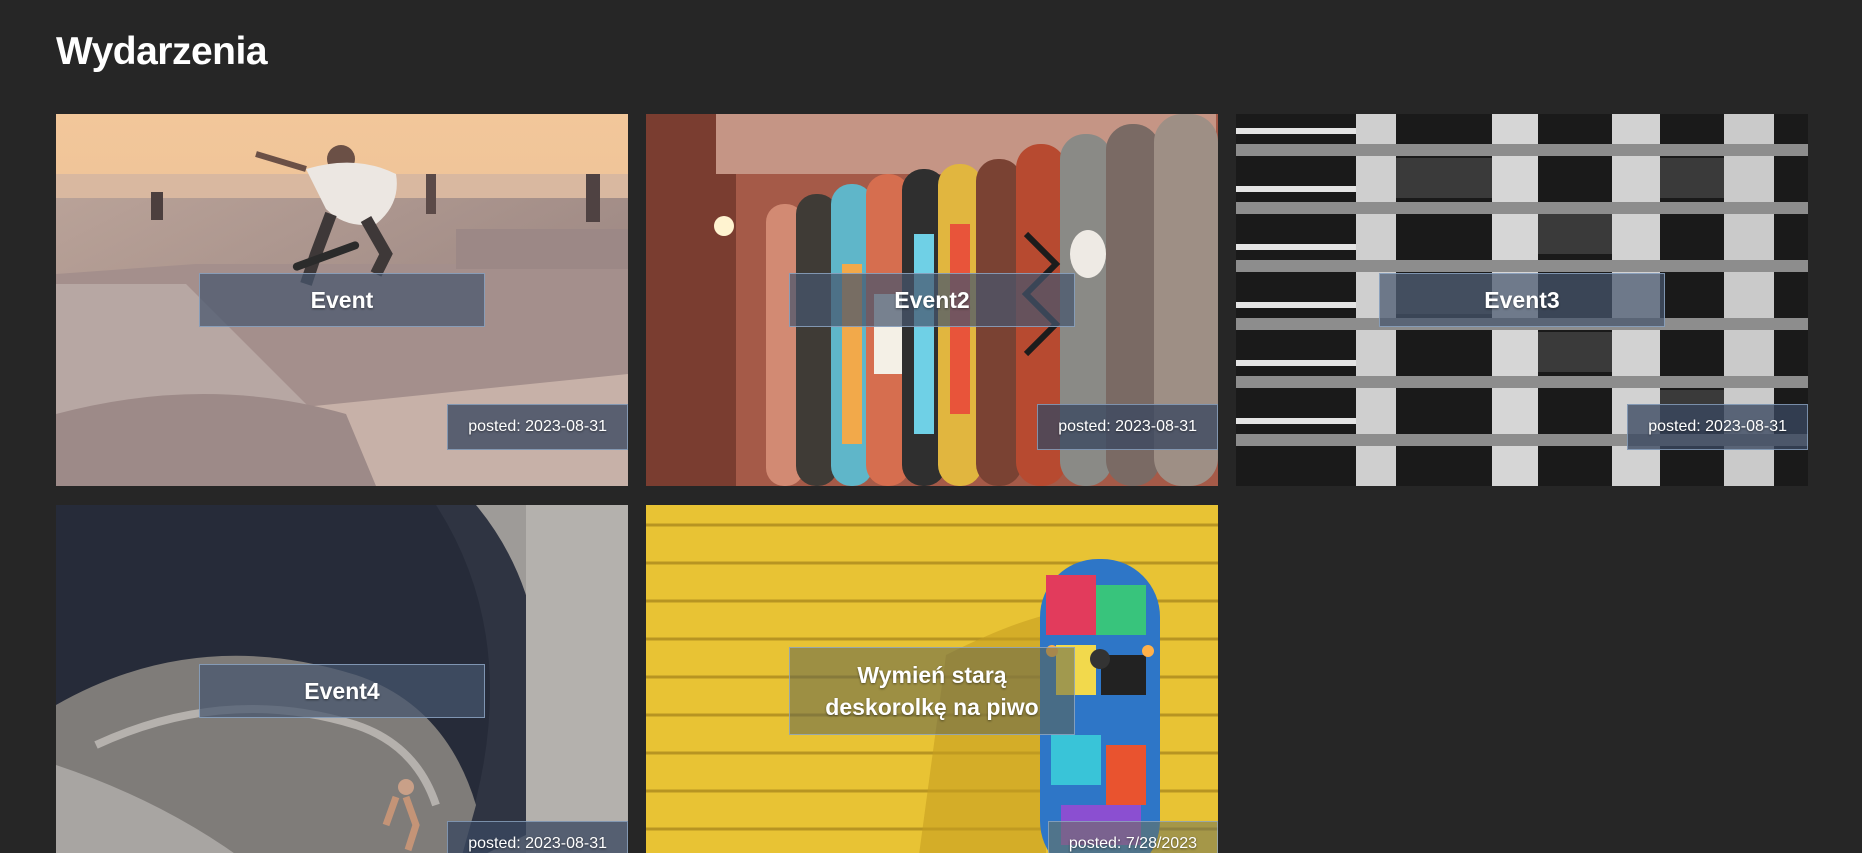  I want to click on event-card: Event posted: 2023-08-31, so click(342, 300).